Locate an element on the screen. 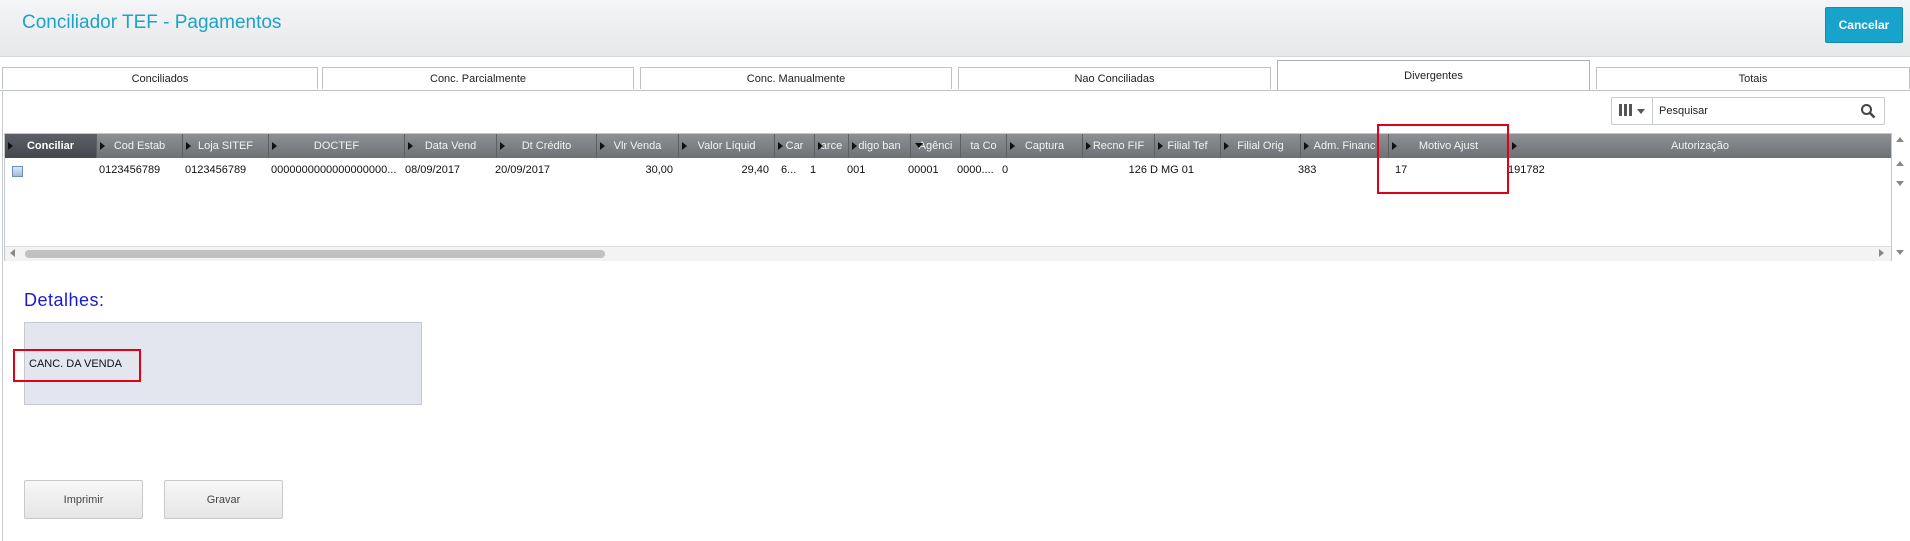 Image resolution: width=1910 pixels, height=541 pixels. column-header-parcela: arce is located at coordinates (832, 146).